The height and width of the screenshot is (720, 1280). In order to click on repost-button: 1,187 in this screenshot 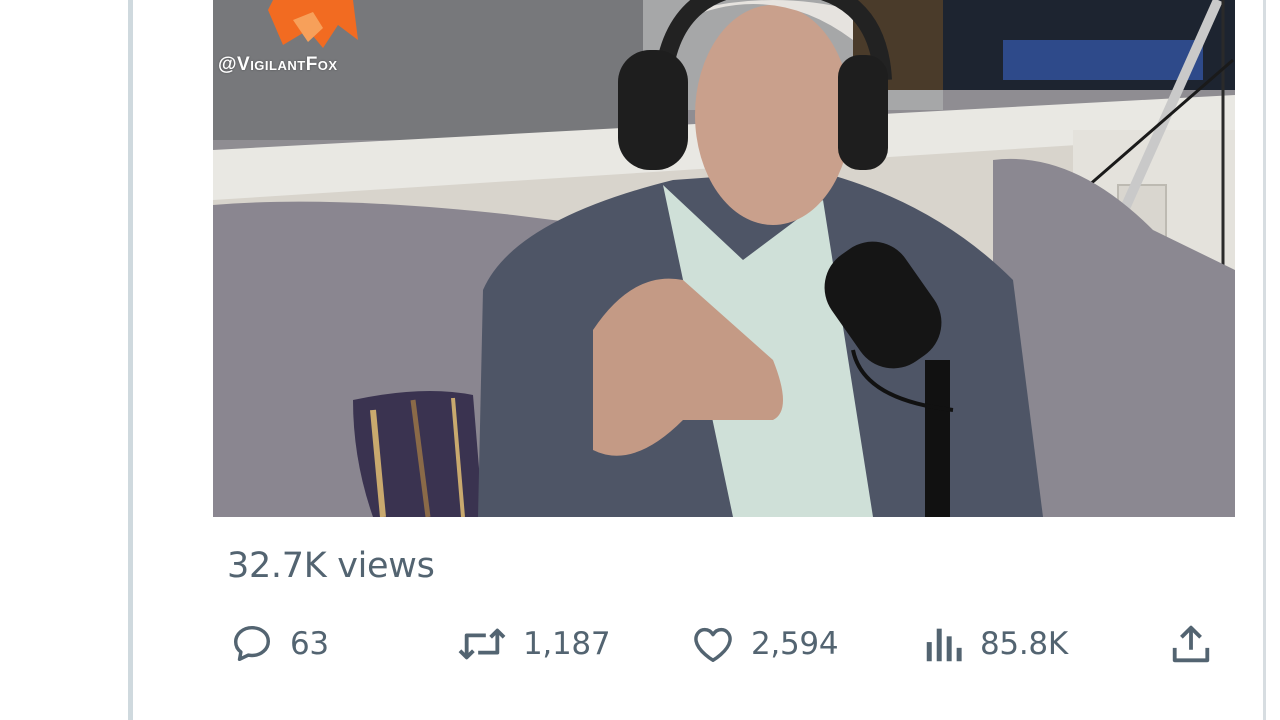, I will do `click(533, 644)`.